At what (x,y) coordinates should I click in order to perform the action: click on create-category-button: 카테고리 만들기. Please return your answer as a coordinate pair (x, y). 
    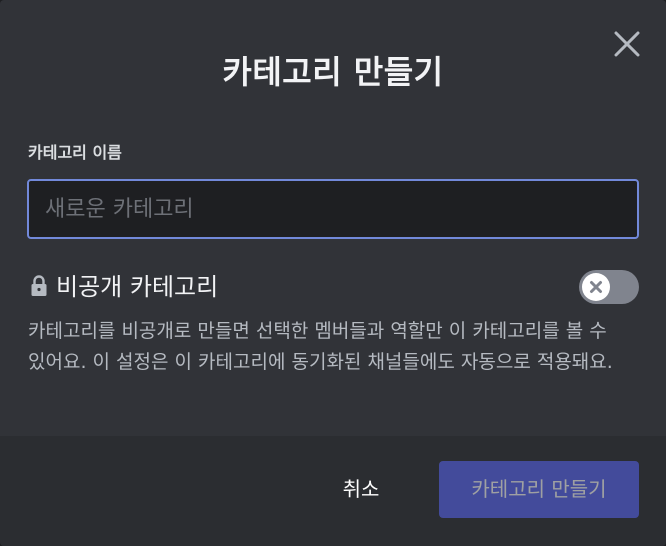
    Looking at the image, I should click on (539, 489).